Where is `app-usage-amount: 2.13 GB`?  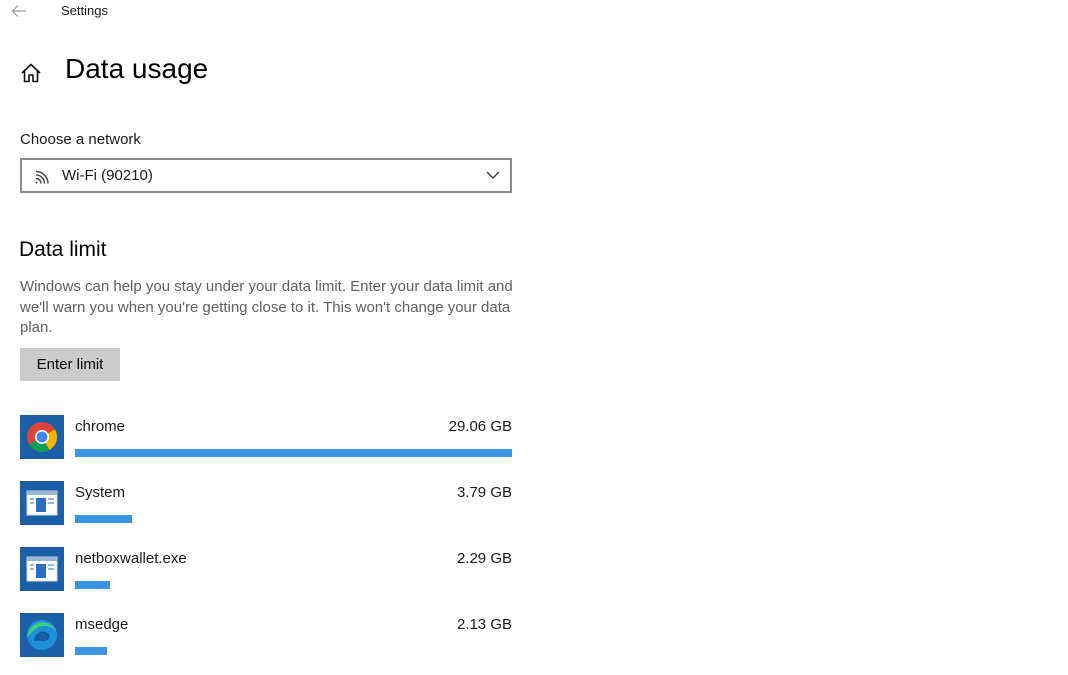 app-usage-amount: 2.13 GB is located at coordinates (484, 624).